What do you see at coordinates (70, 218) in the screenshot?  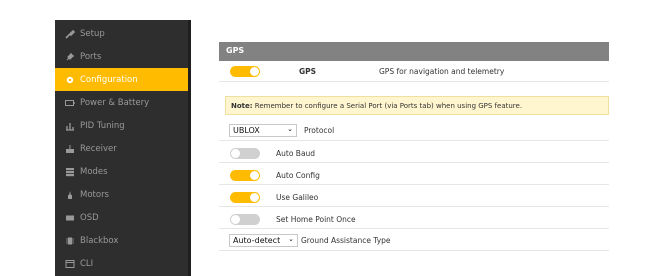 I see `osd-icon` at bounding box center [70, 218].